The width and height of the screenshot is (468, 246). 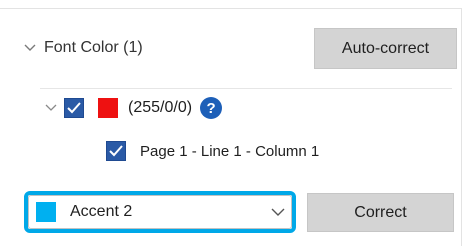 I want to click on location-item-row: Page 1 - Line 1 - Column 1, so click(x=212, y=151).